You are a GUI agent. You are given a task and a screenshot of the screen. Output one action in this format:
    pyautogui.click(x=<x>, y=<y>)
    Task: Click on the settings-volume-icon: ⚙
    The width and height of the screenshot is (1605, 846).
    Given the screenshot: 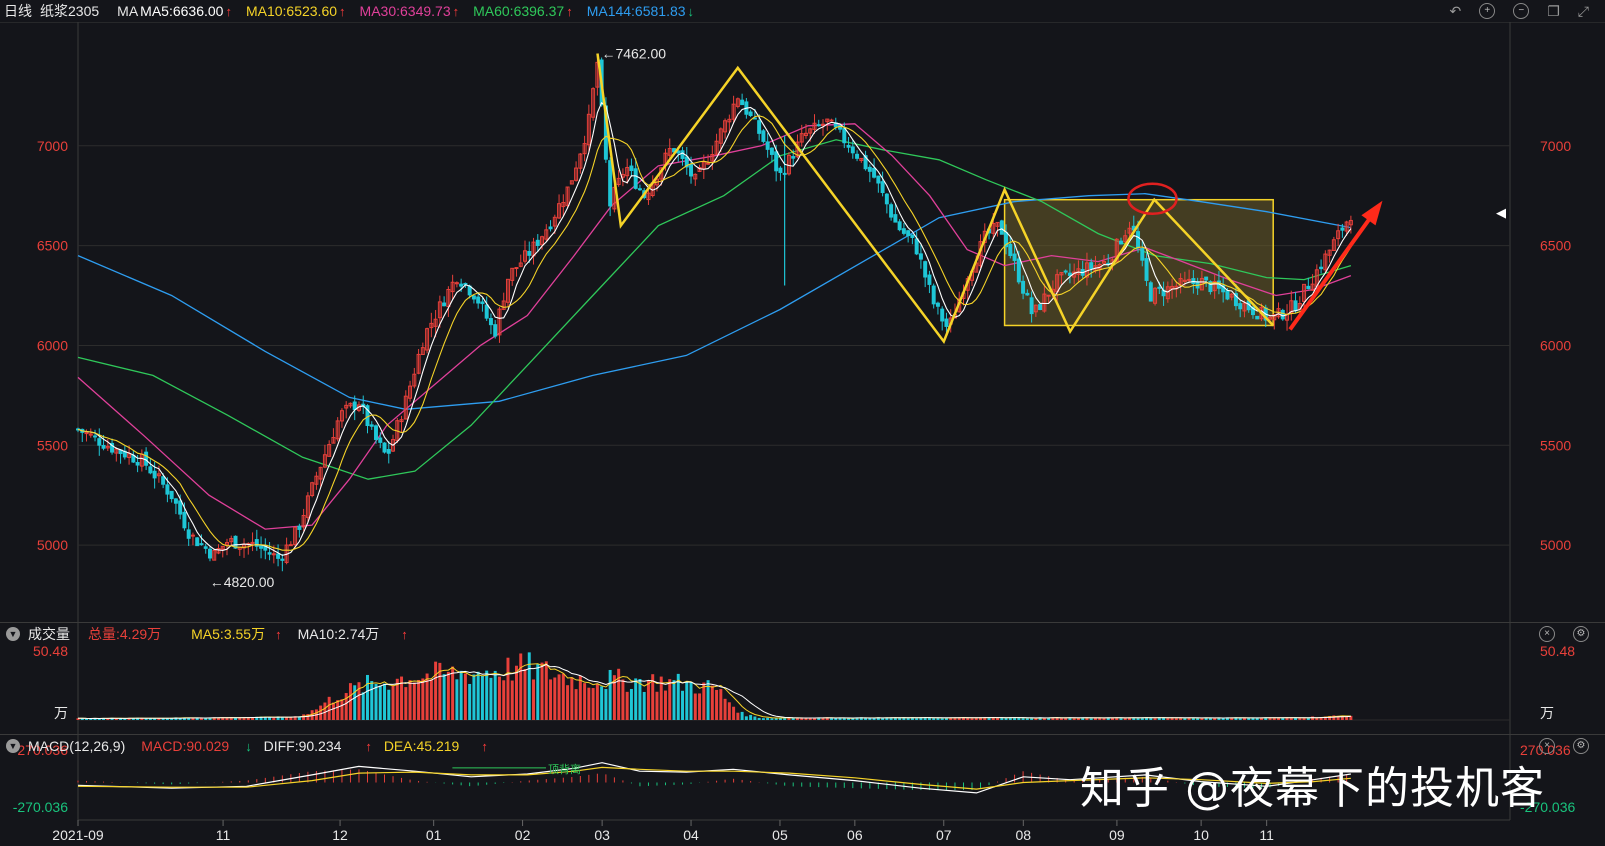 What is the action you would take?
    pyautogui.click(x=1581, y=633)
    